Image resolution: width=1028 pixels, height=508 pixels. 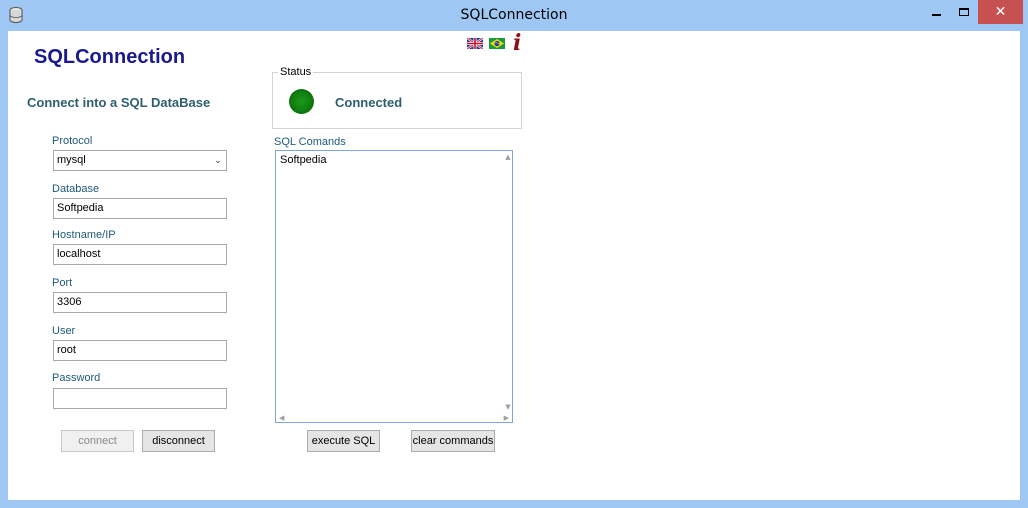 What do you see at coordinates (97, 441) in the screenshot?
I see `connect-button: connect` at bounding box center [97, 441].